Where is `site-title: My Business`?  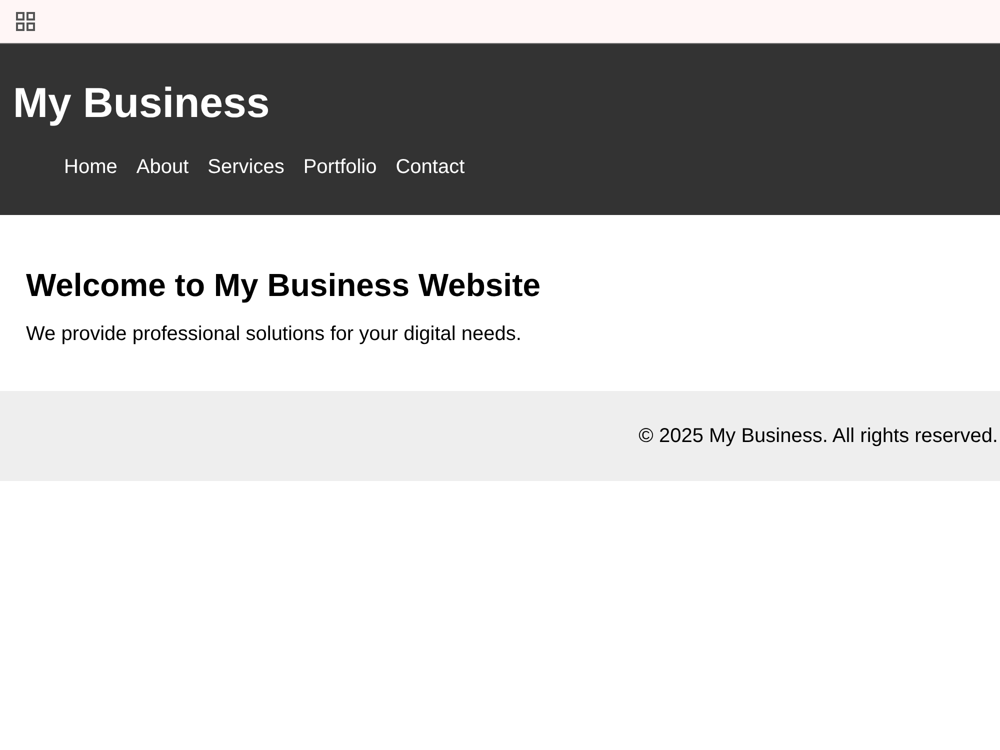
site-title: My Business is located at coordinates (142, 103).